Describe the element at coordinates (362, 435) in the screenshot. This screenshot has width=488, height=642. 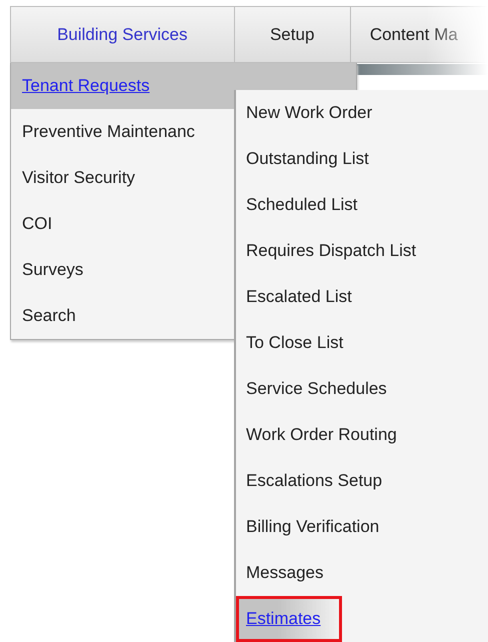
I see `submenu-item: Work Order Routing` at that location.